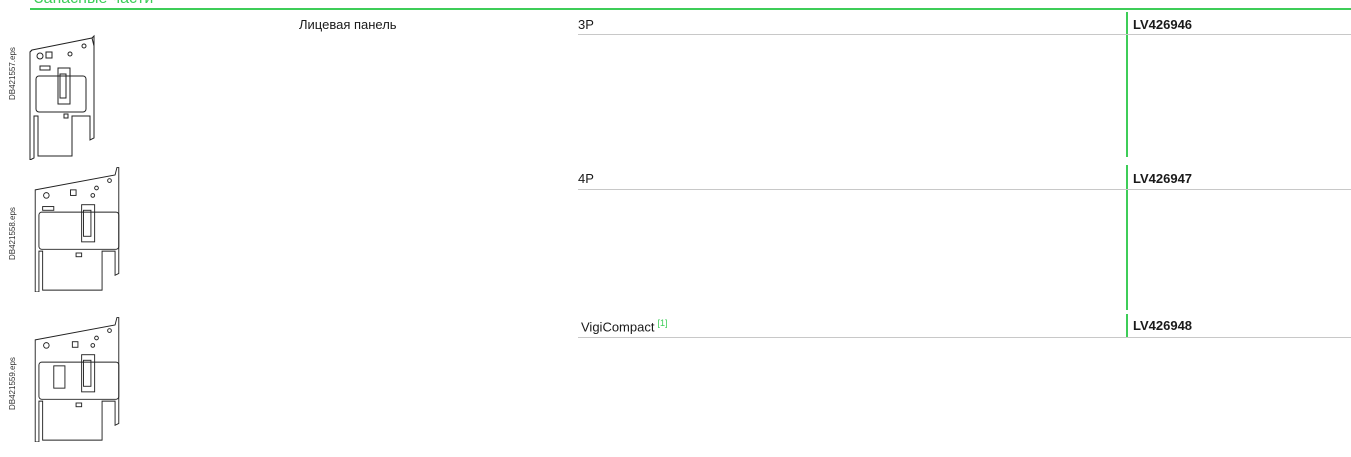 This screenshot has width=1351, height=457. I want to click on pole-option-label: VigiCompact [1], so click(624, 326).